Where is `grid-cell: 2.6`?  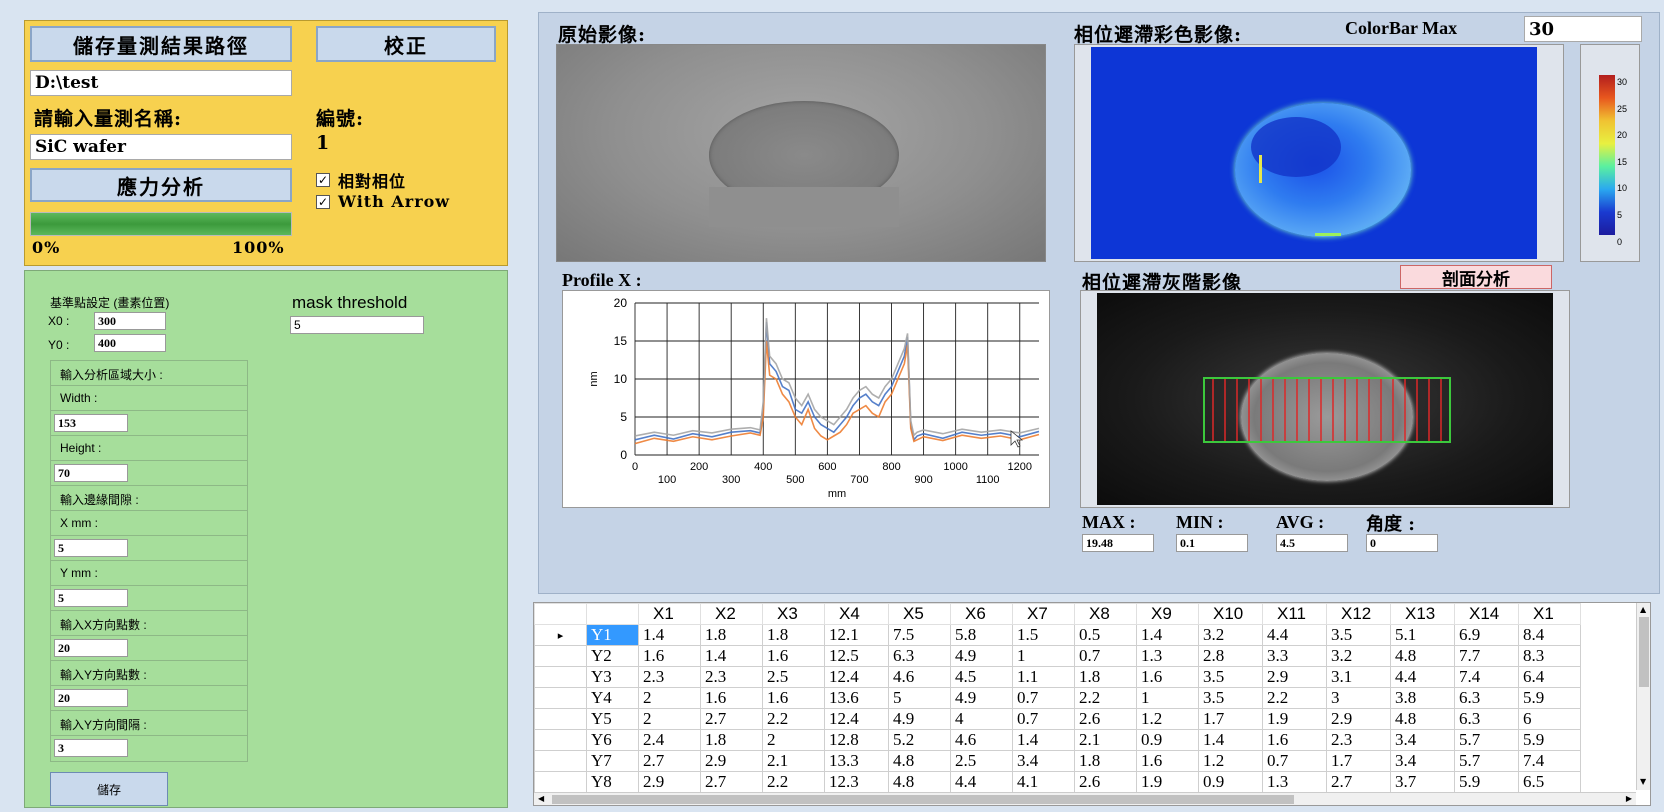 grid-cell: 2.6 is located at coordinates (1105, 782).